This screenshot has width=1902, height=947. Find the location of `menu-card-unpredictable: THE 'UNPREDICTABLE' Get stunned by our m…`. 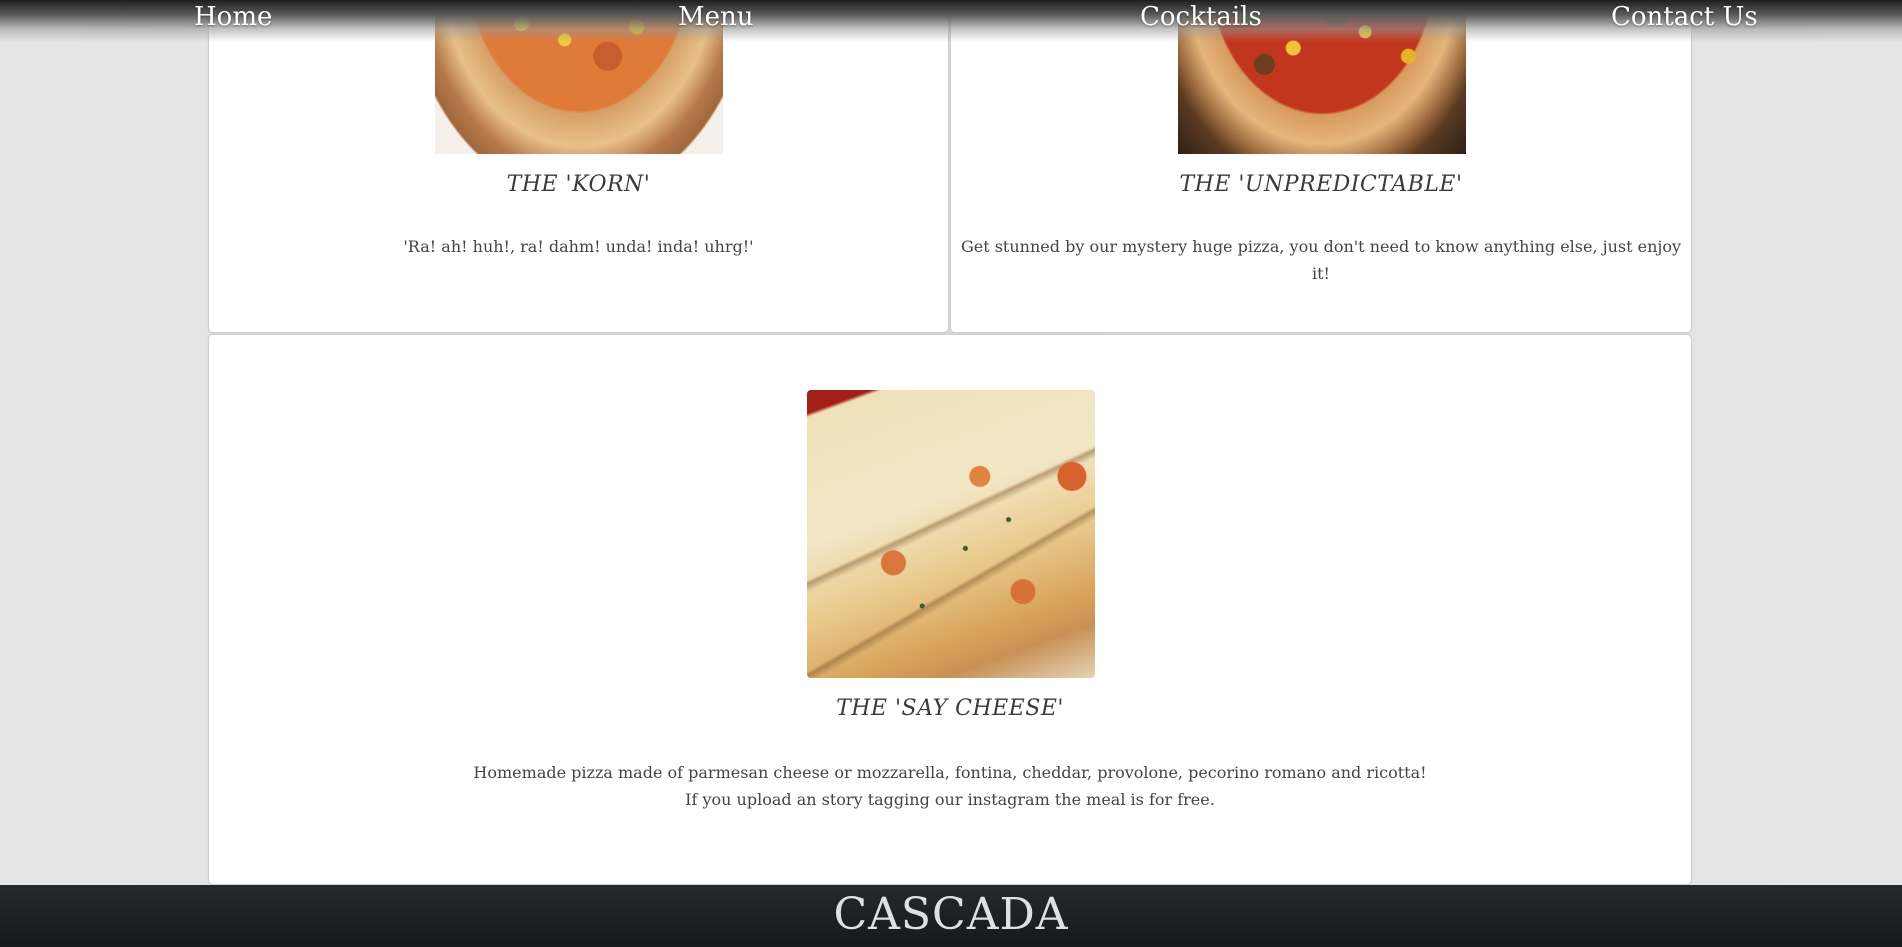

menu-card-unpredictable: THE 'UNPREDICTABLE' Get stunned by our m… is located at coordinates (1321, 166).